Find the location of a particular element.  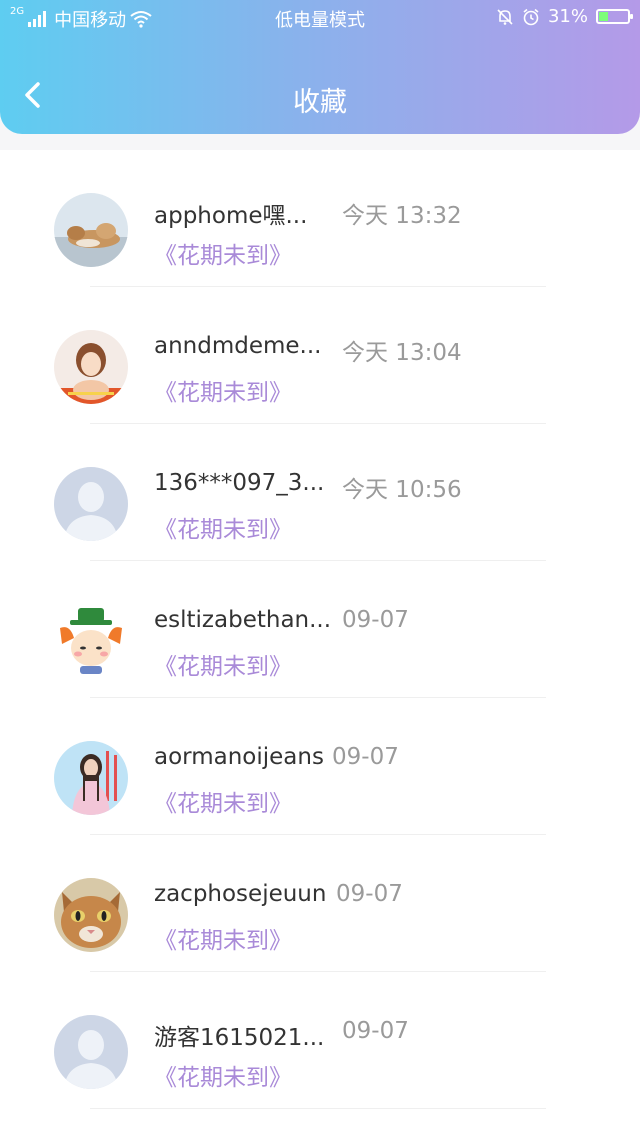

bell-muted-icon is located at coordinates (505, 16).